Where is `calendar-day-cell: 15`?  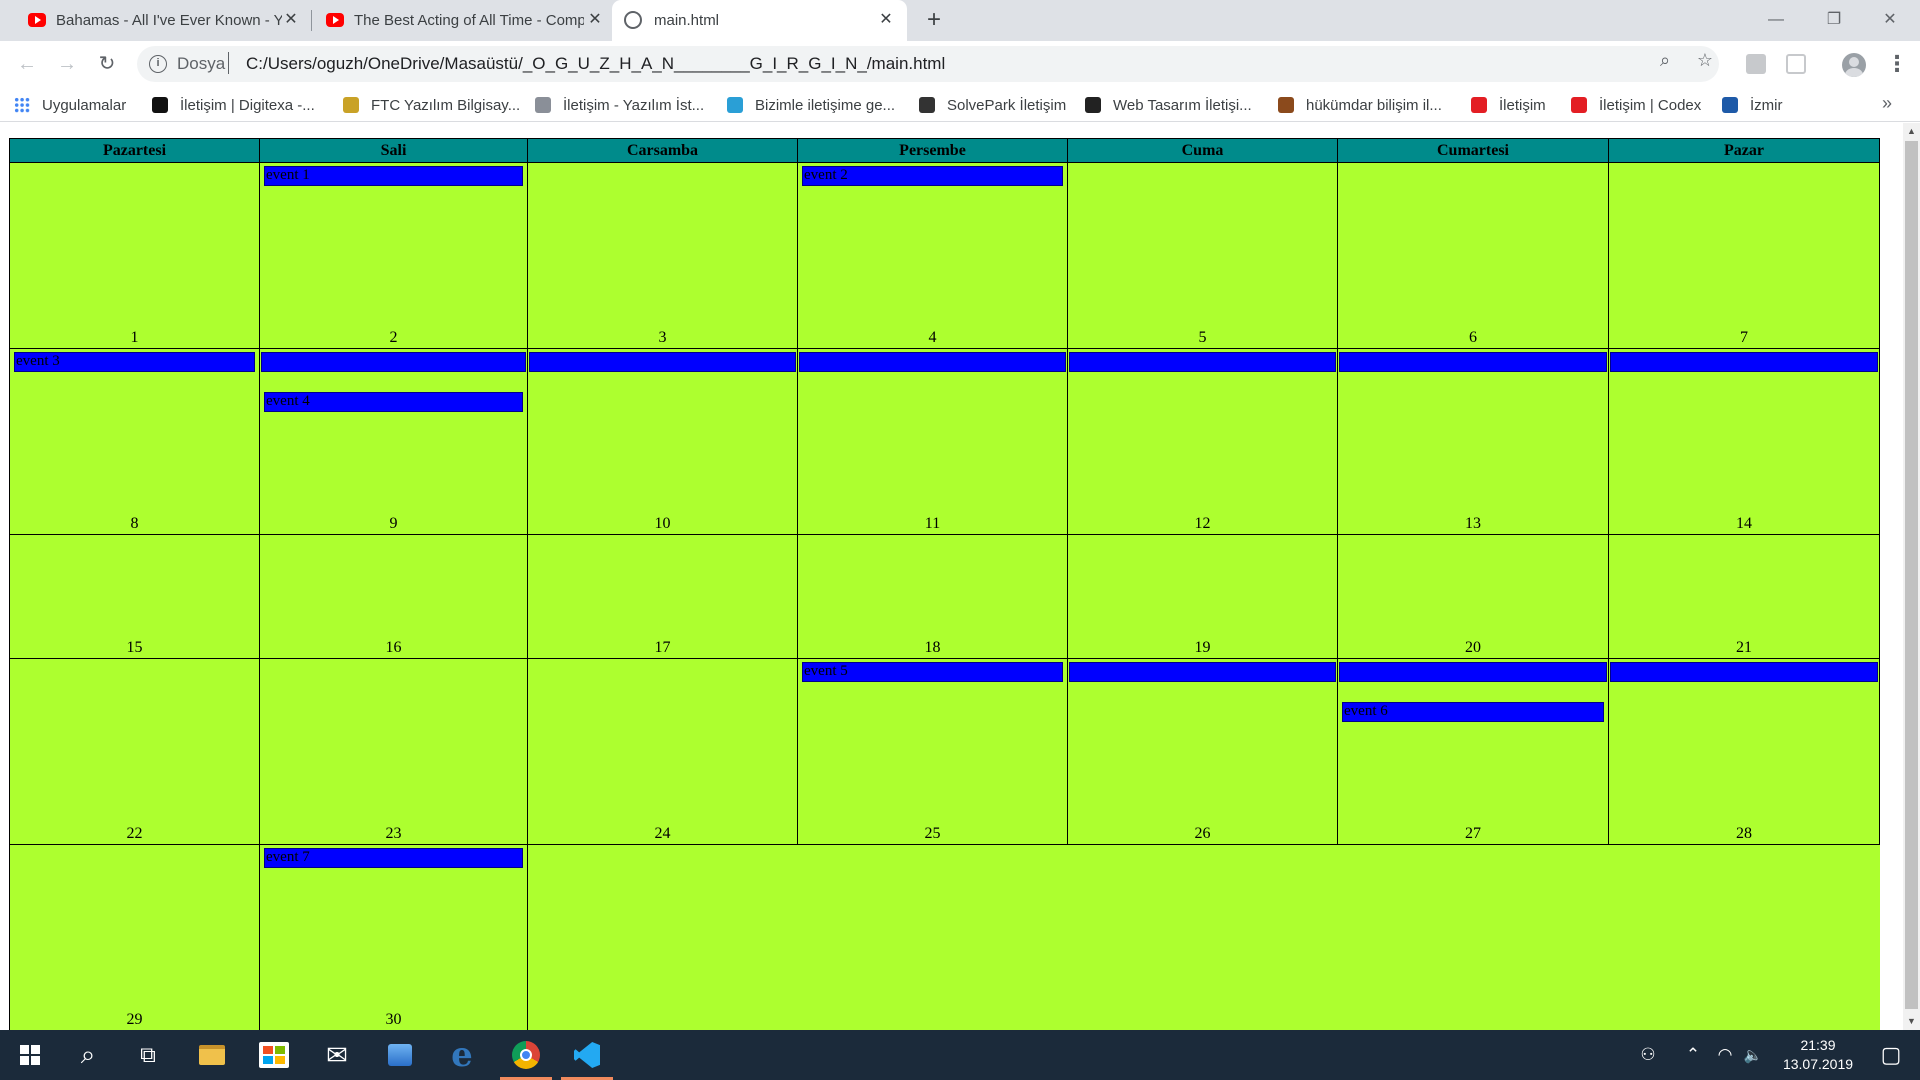
calendar-day-cell: 15 is located at coordinates (134, 596).